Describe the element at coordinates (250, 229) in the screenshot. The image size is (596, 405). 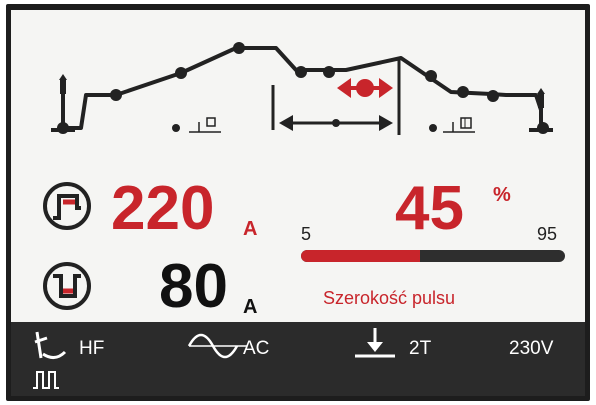
I see `peak-current-unit: A` at that location.